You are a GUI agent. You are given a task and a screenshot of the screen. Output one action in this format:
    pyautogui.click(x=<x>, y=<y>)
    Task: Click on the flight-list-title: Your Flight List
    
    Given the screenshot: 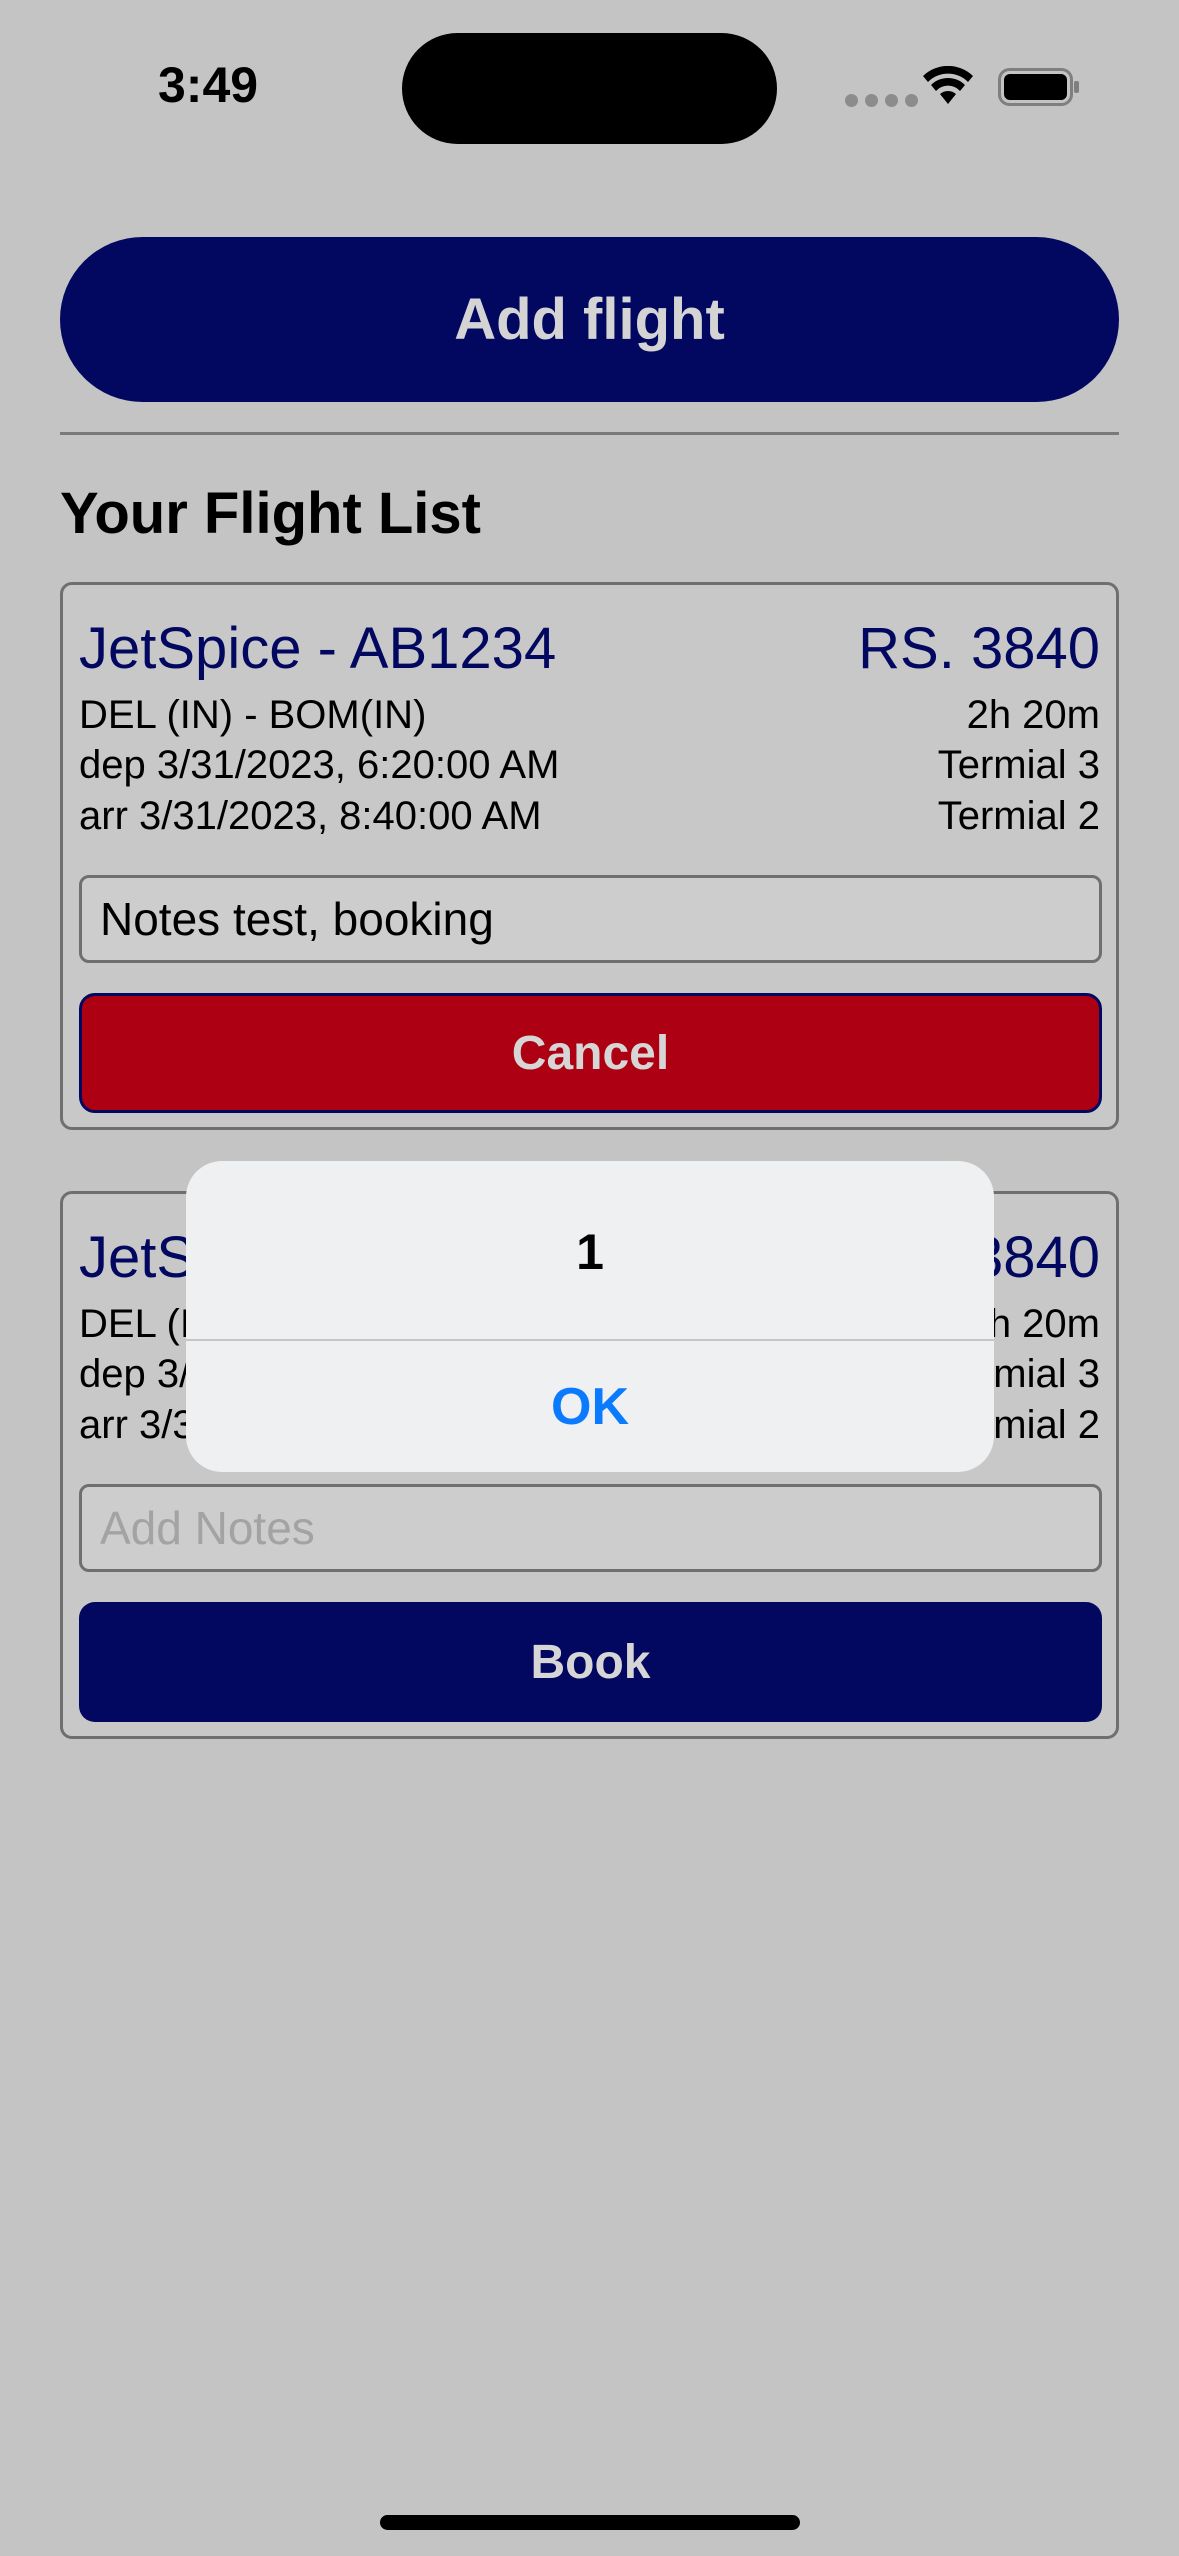 What is the action you would take?
    pyautogui.click(x=270, y=513)
    